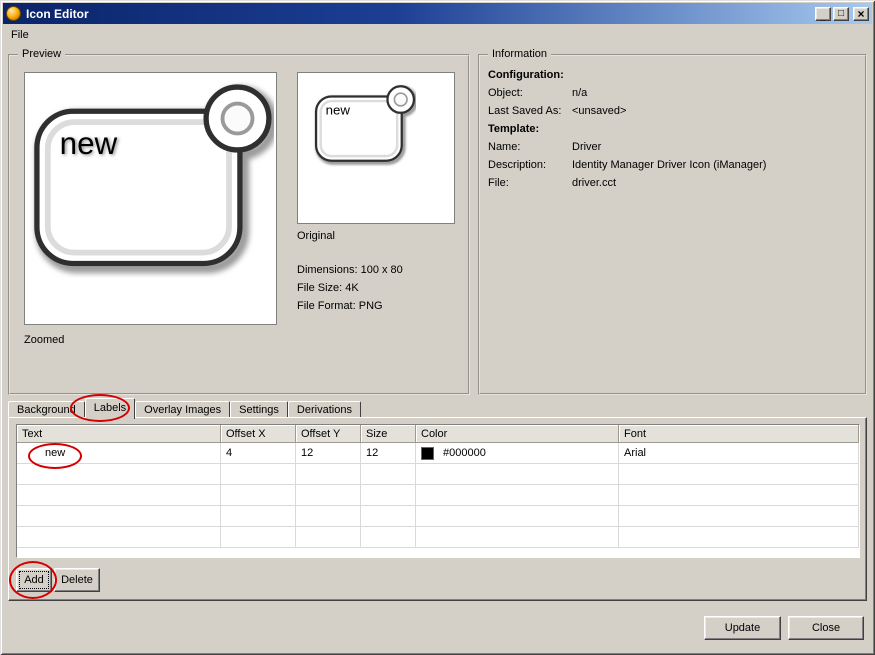 The image size is (875, 655). Describe the element at coordinates (517, 165) in the screenshot. I see `info-label-description: Description:` at that location.